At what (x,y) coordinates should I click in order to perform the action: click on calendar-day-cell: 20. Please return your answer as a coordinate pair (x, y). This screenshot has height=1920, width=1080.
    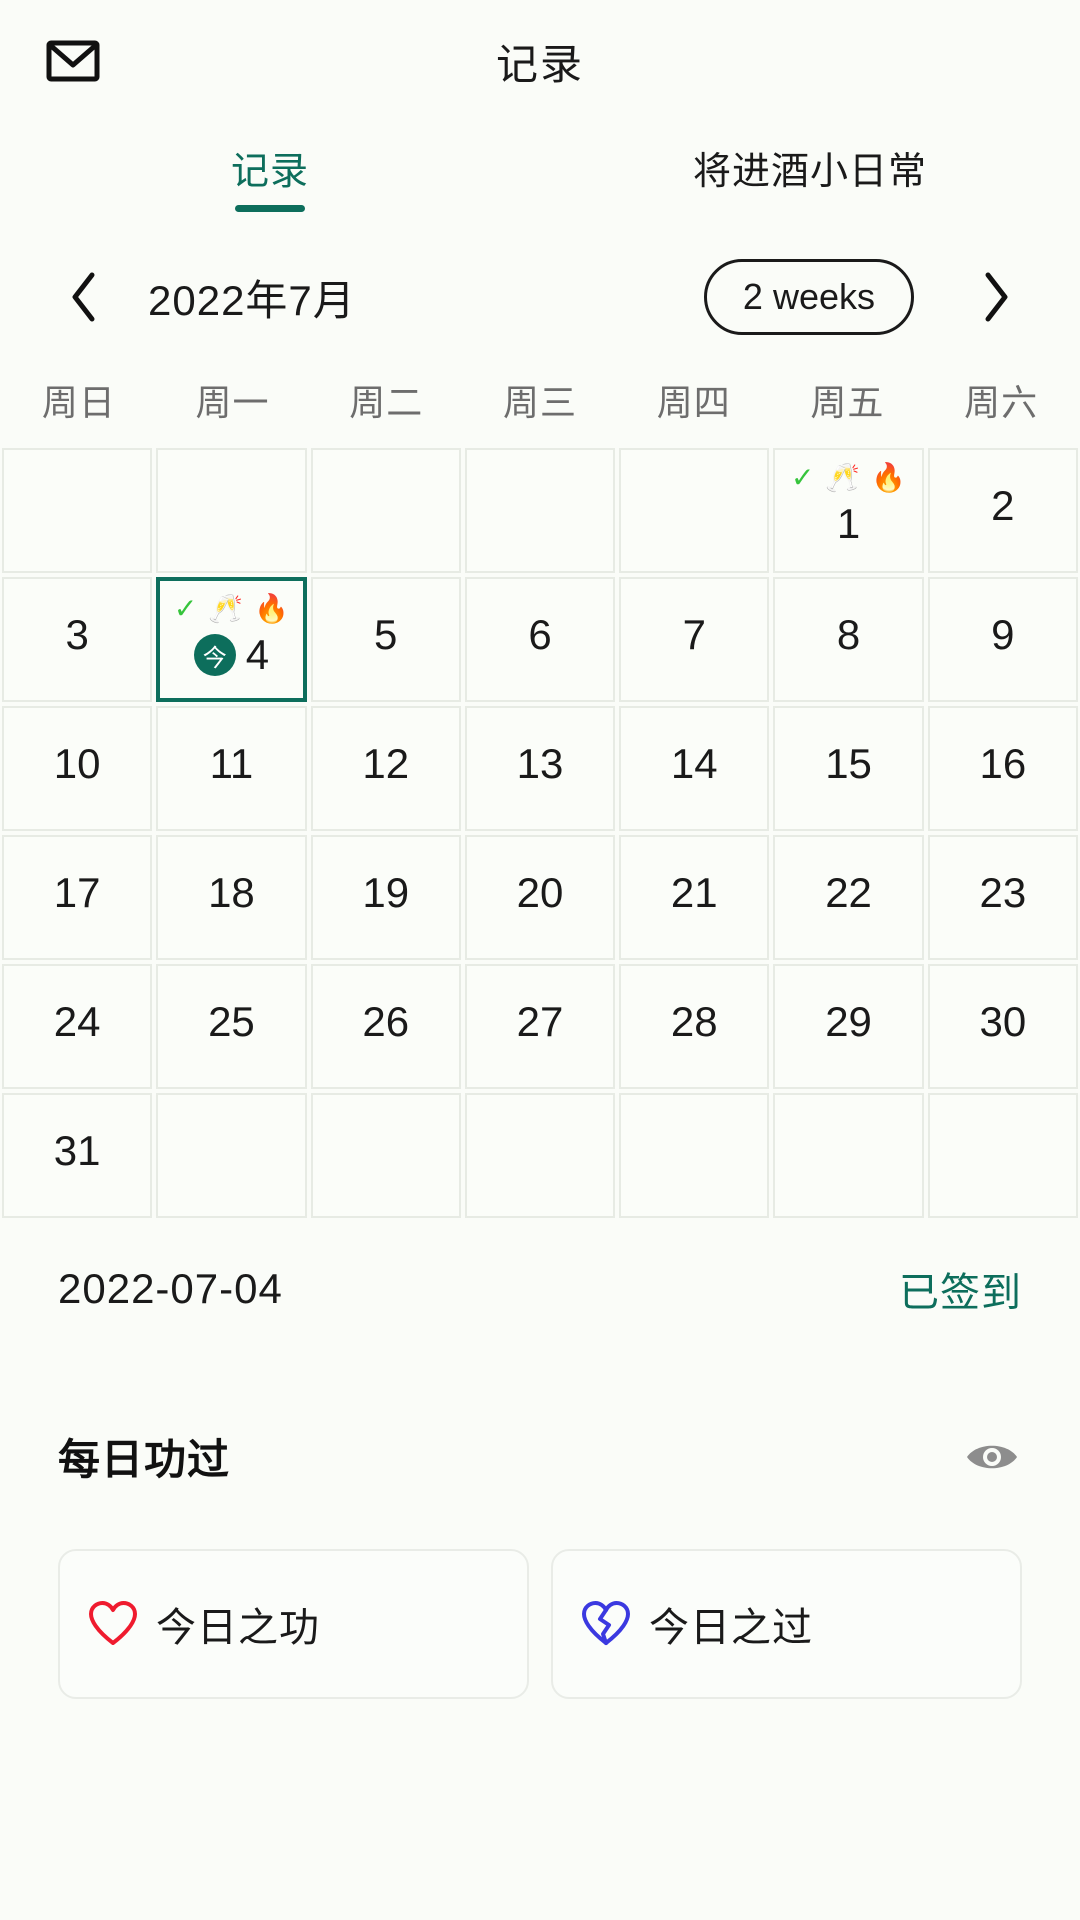
    Looking at the image, I should click on (540, 897).